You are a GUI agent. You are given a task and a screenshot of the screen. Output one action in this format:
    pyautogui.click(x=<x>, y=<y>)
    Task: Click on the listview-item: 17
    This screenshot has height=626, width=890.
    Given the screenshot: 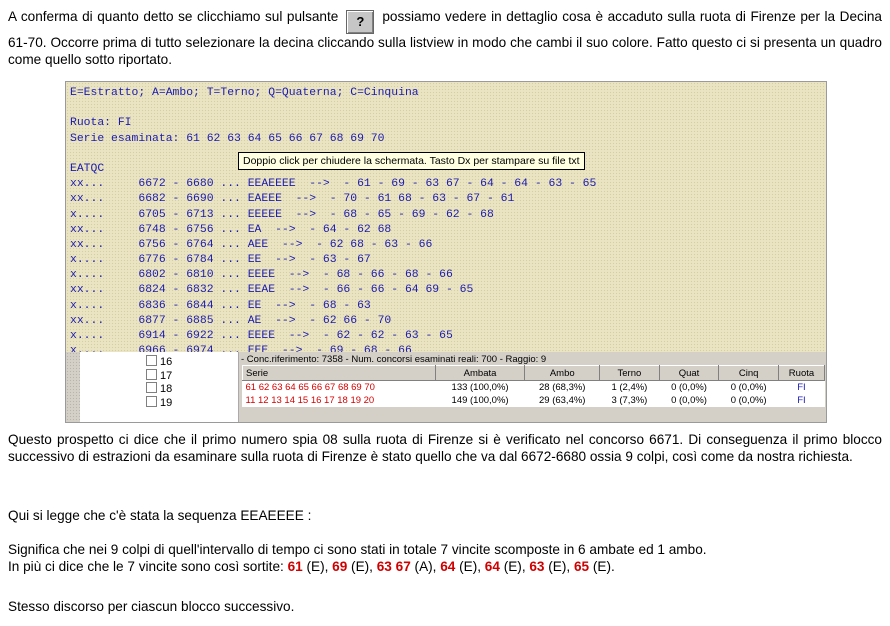 What is the action you would take?
    pyautogui.click(x=159, y=375)
    